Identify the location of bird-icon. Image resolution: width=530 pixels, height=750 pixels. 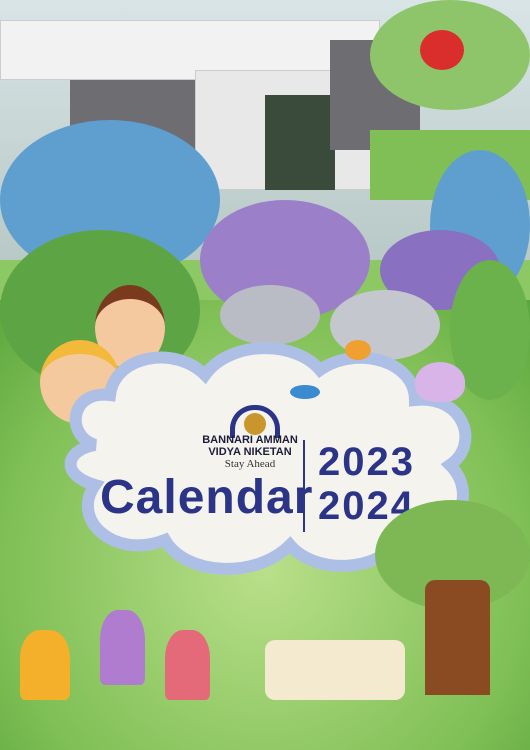
(305, 392).